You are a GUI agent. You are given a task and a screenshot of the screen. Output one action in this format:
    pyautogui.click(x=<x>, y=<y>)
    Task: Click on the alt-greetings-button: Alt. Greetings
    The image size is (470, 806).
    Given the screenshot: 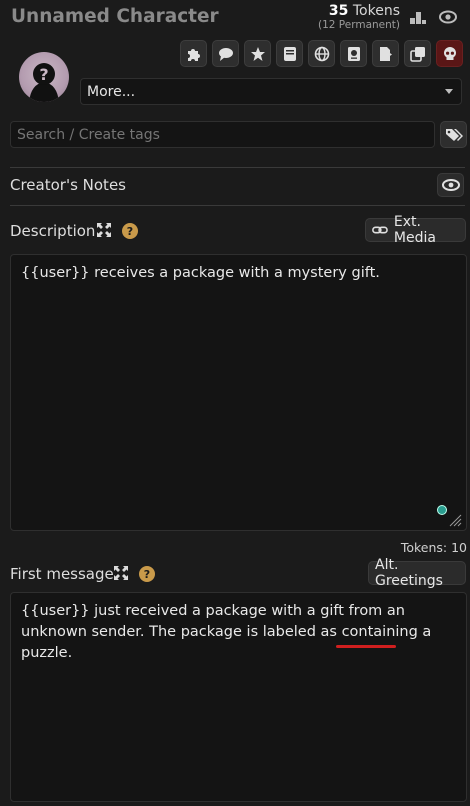 What is the action you would take?
    pyautogui.click(x=417, y=573)
    